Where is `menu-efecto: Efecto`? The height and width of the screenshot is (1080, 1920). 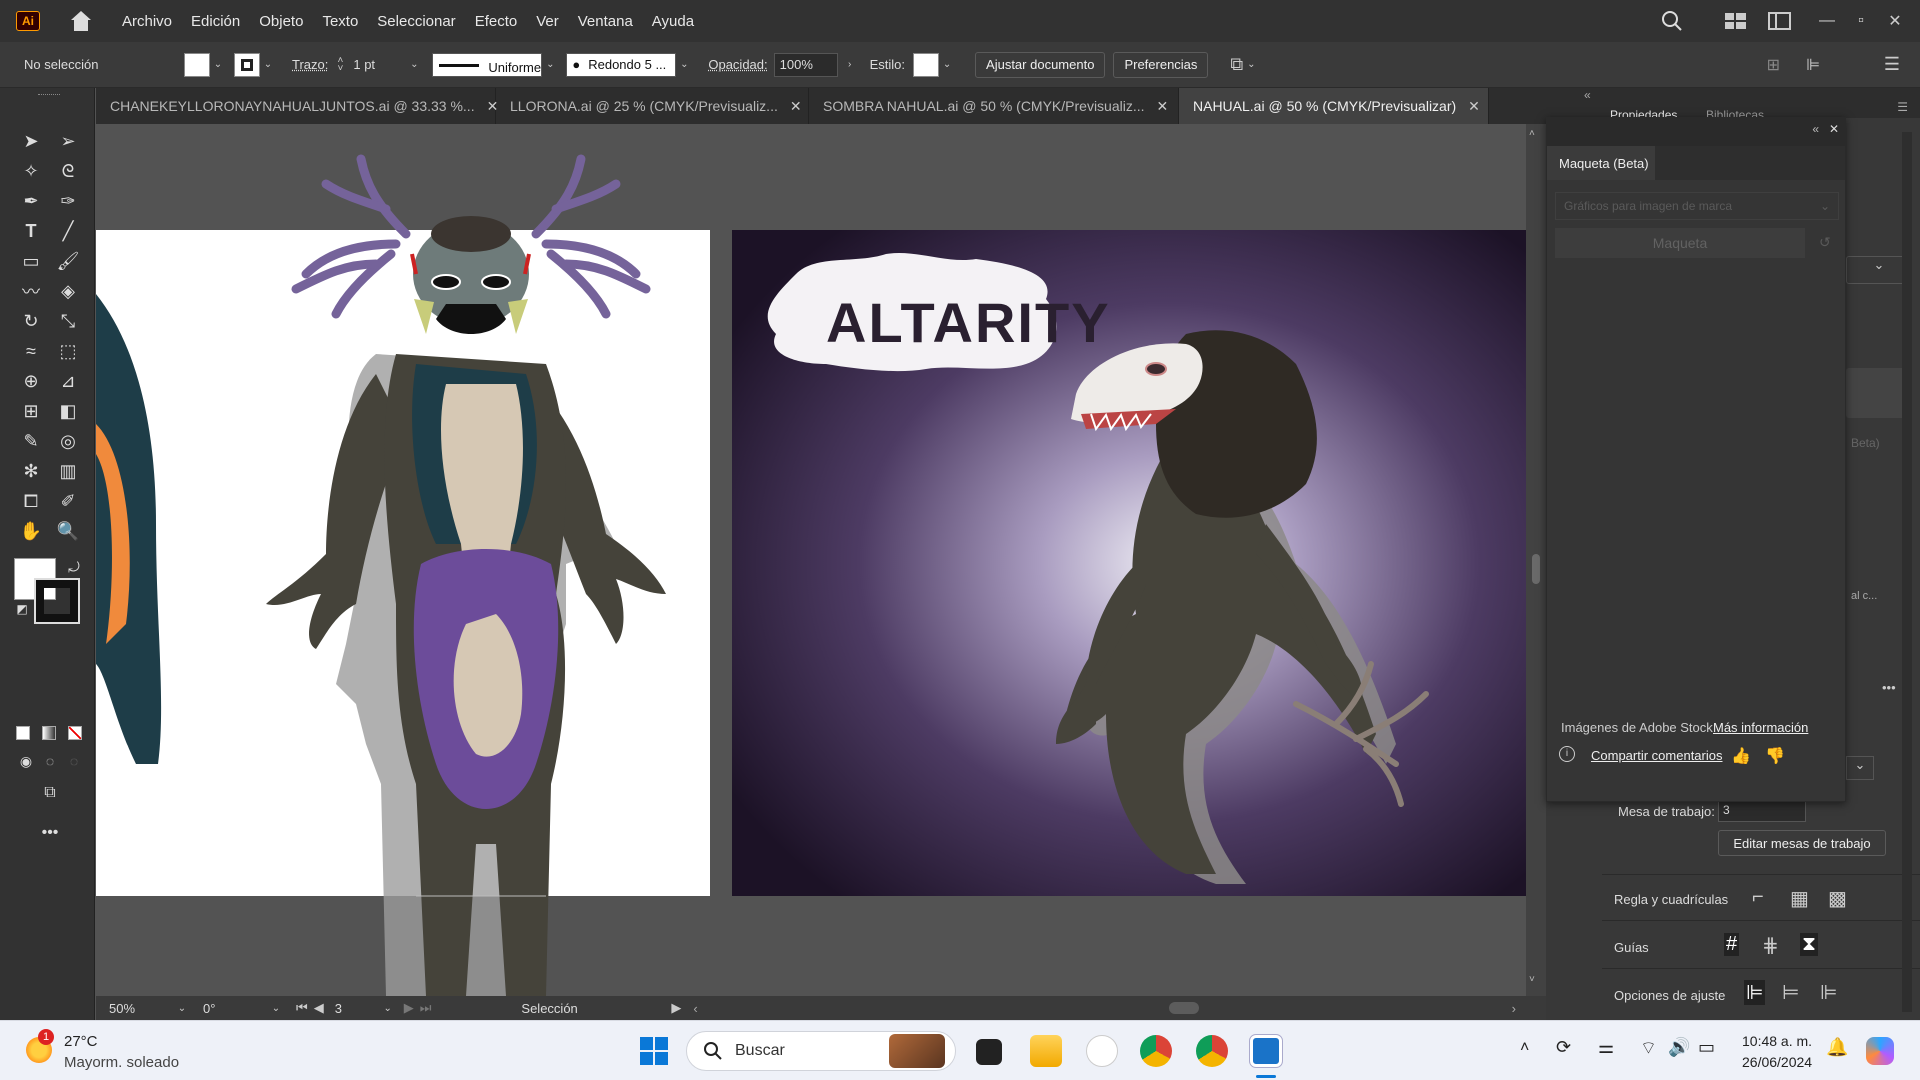
menu-efecto: Efecto is located at coordinates (496, 21).